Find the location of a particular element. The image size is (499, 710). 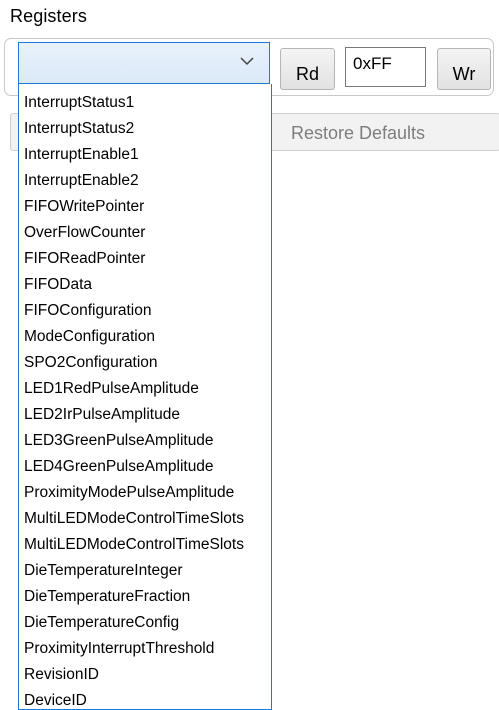

register-select is located at coordinates (144, 63).